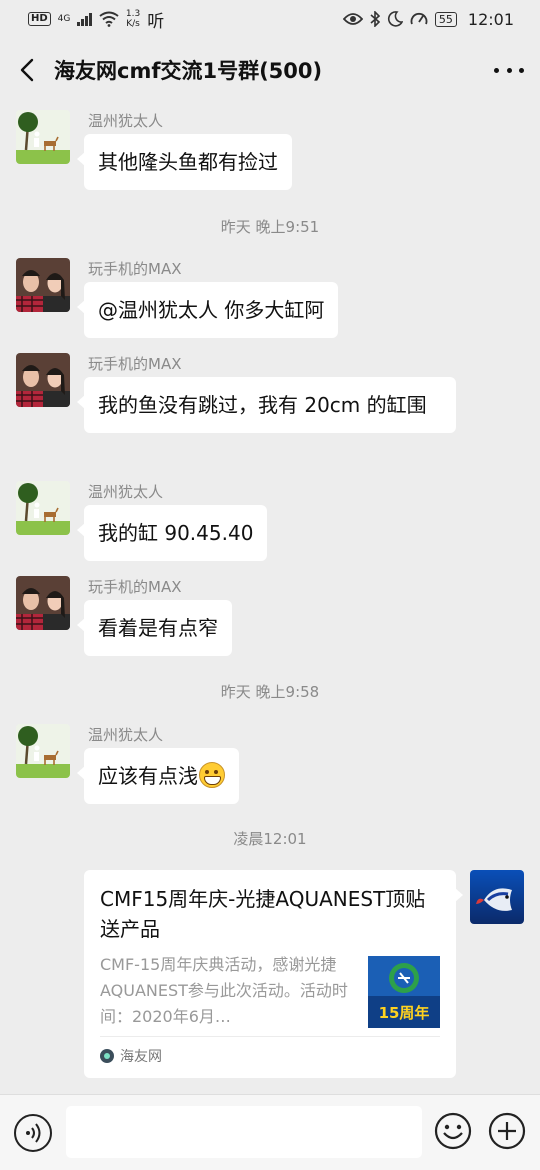 This screenshot has width=540, height=1170. Describe the element at coordinates (375, 19) in the screenshot. I see `bluetooth-icon` at that location.